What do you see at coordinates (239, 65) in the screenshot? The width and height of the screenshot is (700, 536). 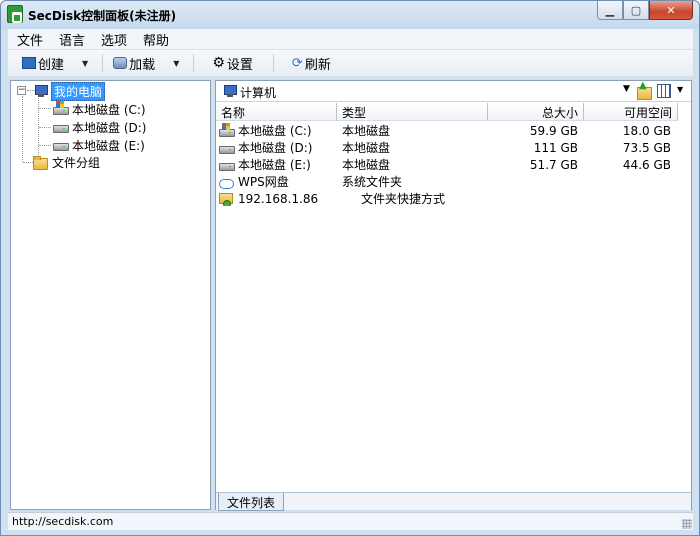 I see `settings-label: 设置` at bounding box center [239, 65].